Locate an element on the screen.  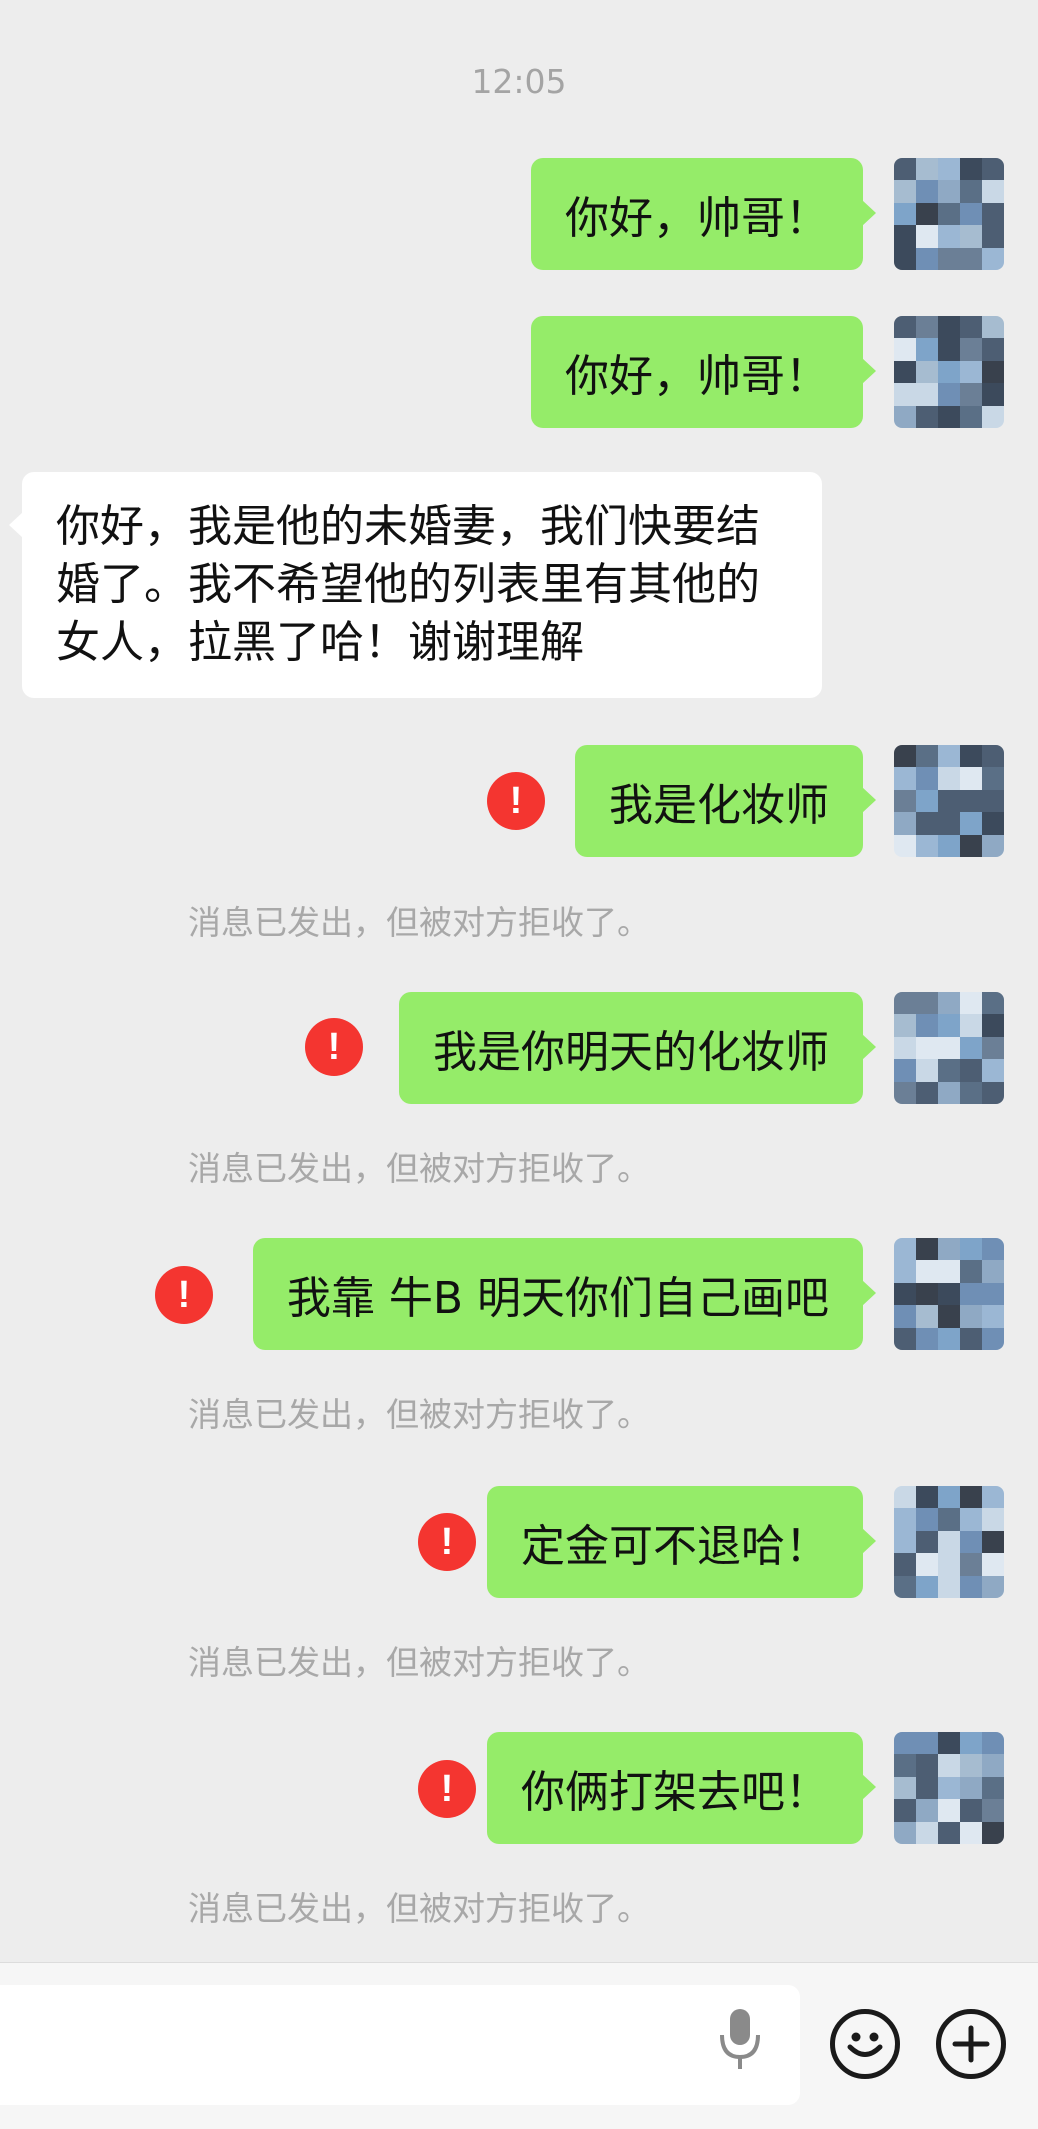
microphone-icon is located at coordinates (740, 2040).